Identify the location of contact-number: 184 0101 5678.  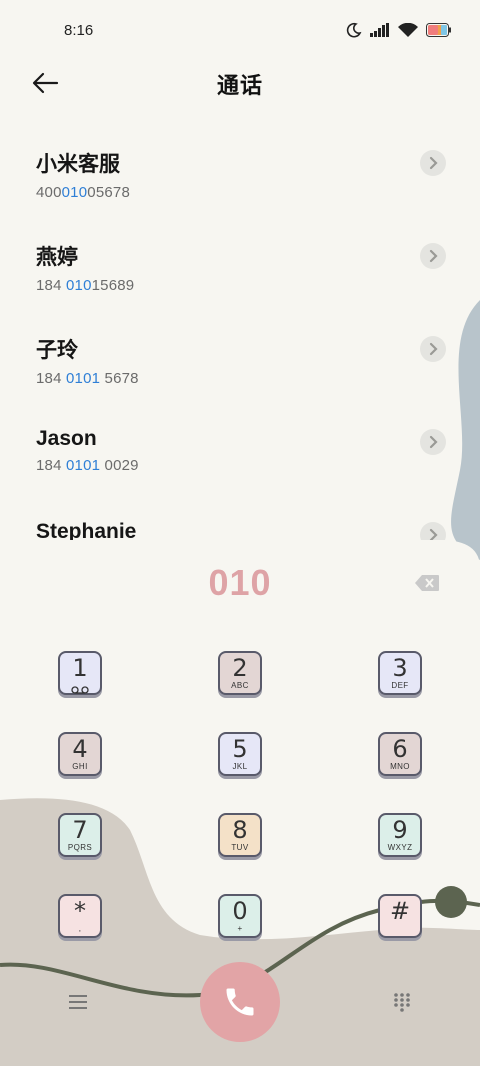
(87, 378).